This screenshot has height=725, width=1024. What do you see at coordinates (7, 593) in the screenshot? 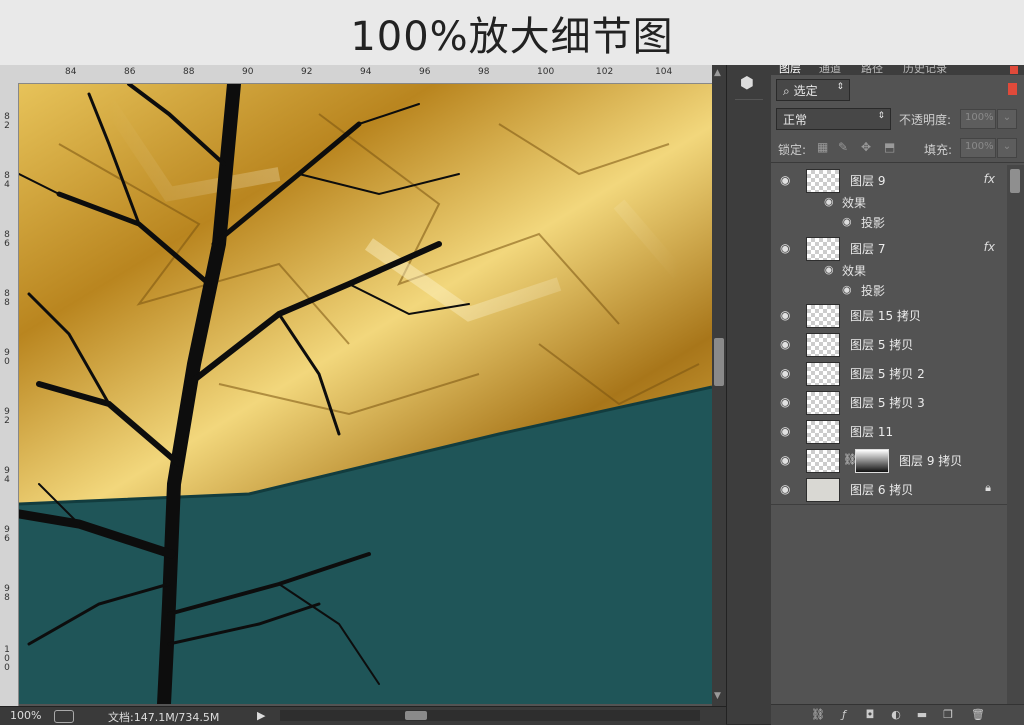
I see `ruler-label: 98` at bounding box center [7, 593].